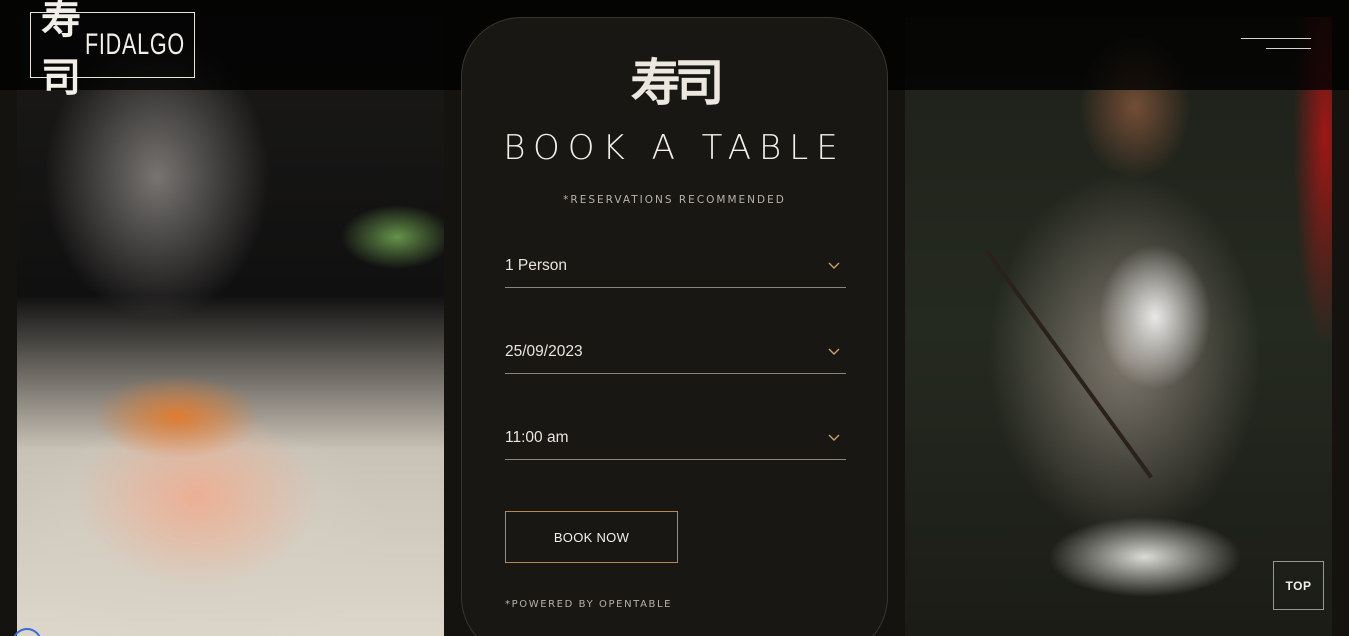 This screenshot has height=636, width=1349. Describe the element at coordinates (1276, 38) in the screenshot. I see `menu-line-top` at that location.